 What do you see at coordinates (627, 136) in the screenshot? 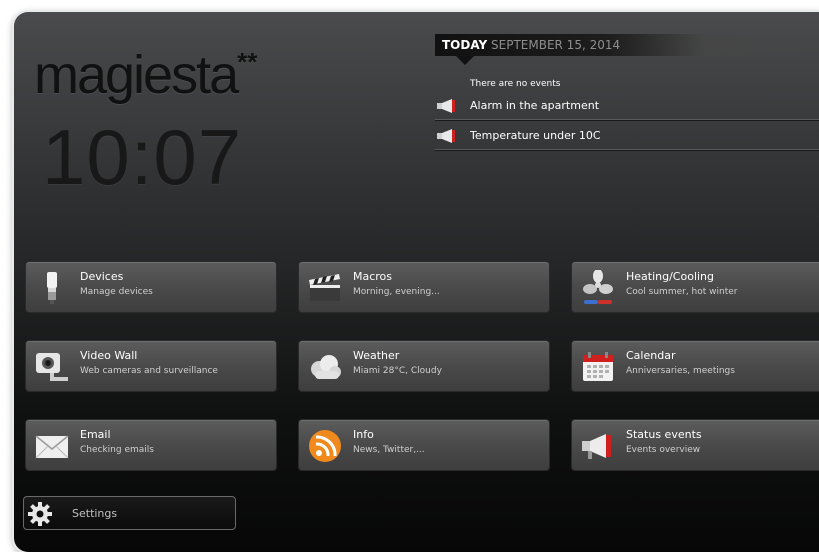
I see `event-item: Temperature under 10C` at bounding box center [627, 136].